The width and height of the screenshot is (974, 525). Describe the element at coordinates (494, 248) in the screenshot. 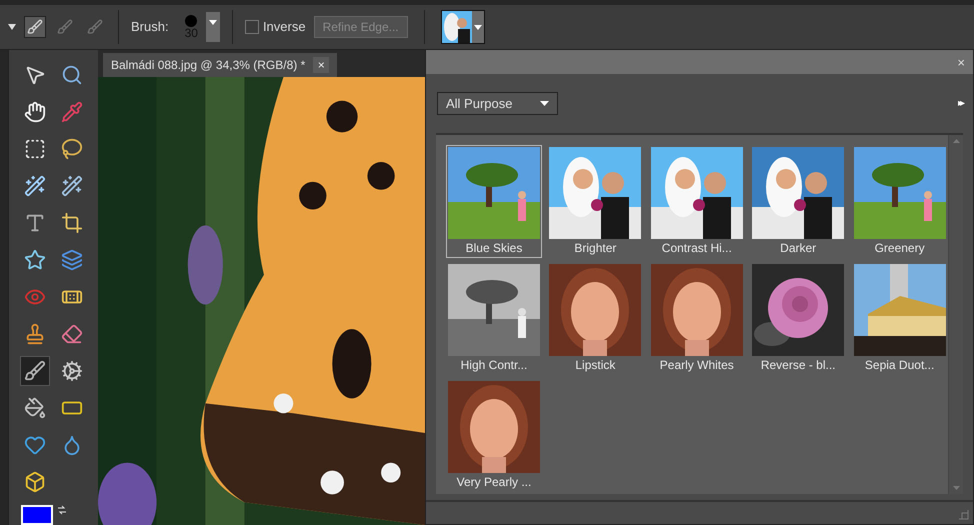

I see `effect-label: Blue Skies` at that location.